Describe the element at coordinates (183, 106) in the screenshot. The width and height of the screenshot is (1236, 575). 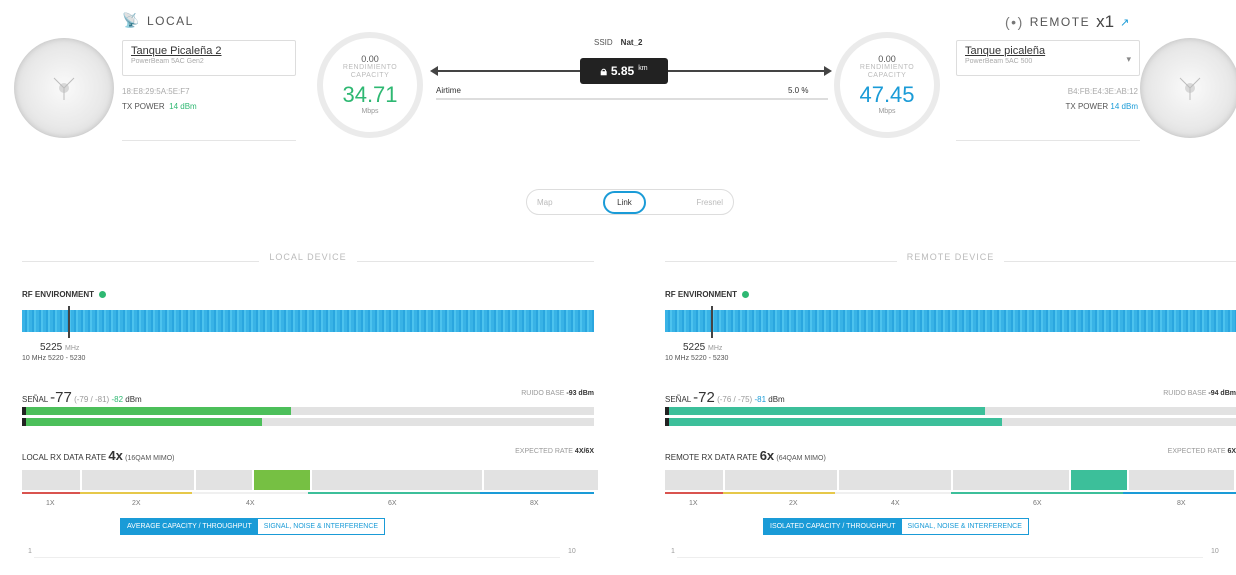
I see `local-tx-power-value: 14 dBm` at that location.